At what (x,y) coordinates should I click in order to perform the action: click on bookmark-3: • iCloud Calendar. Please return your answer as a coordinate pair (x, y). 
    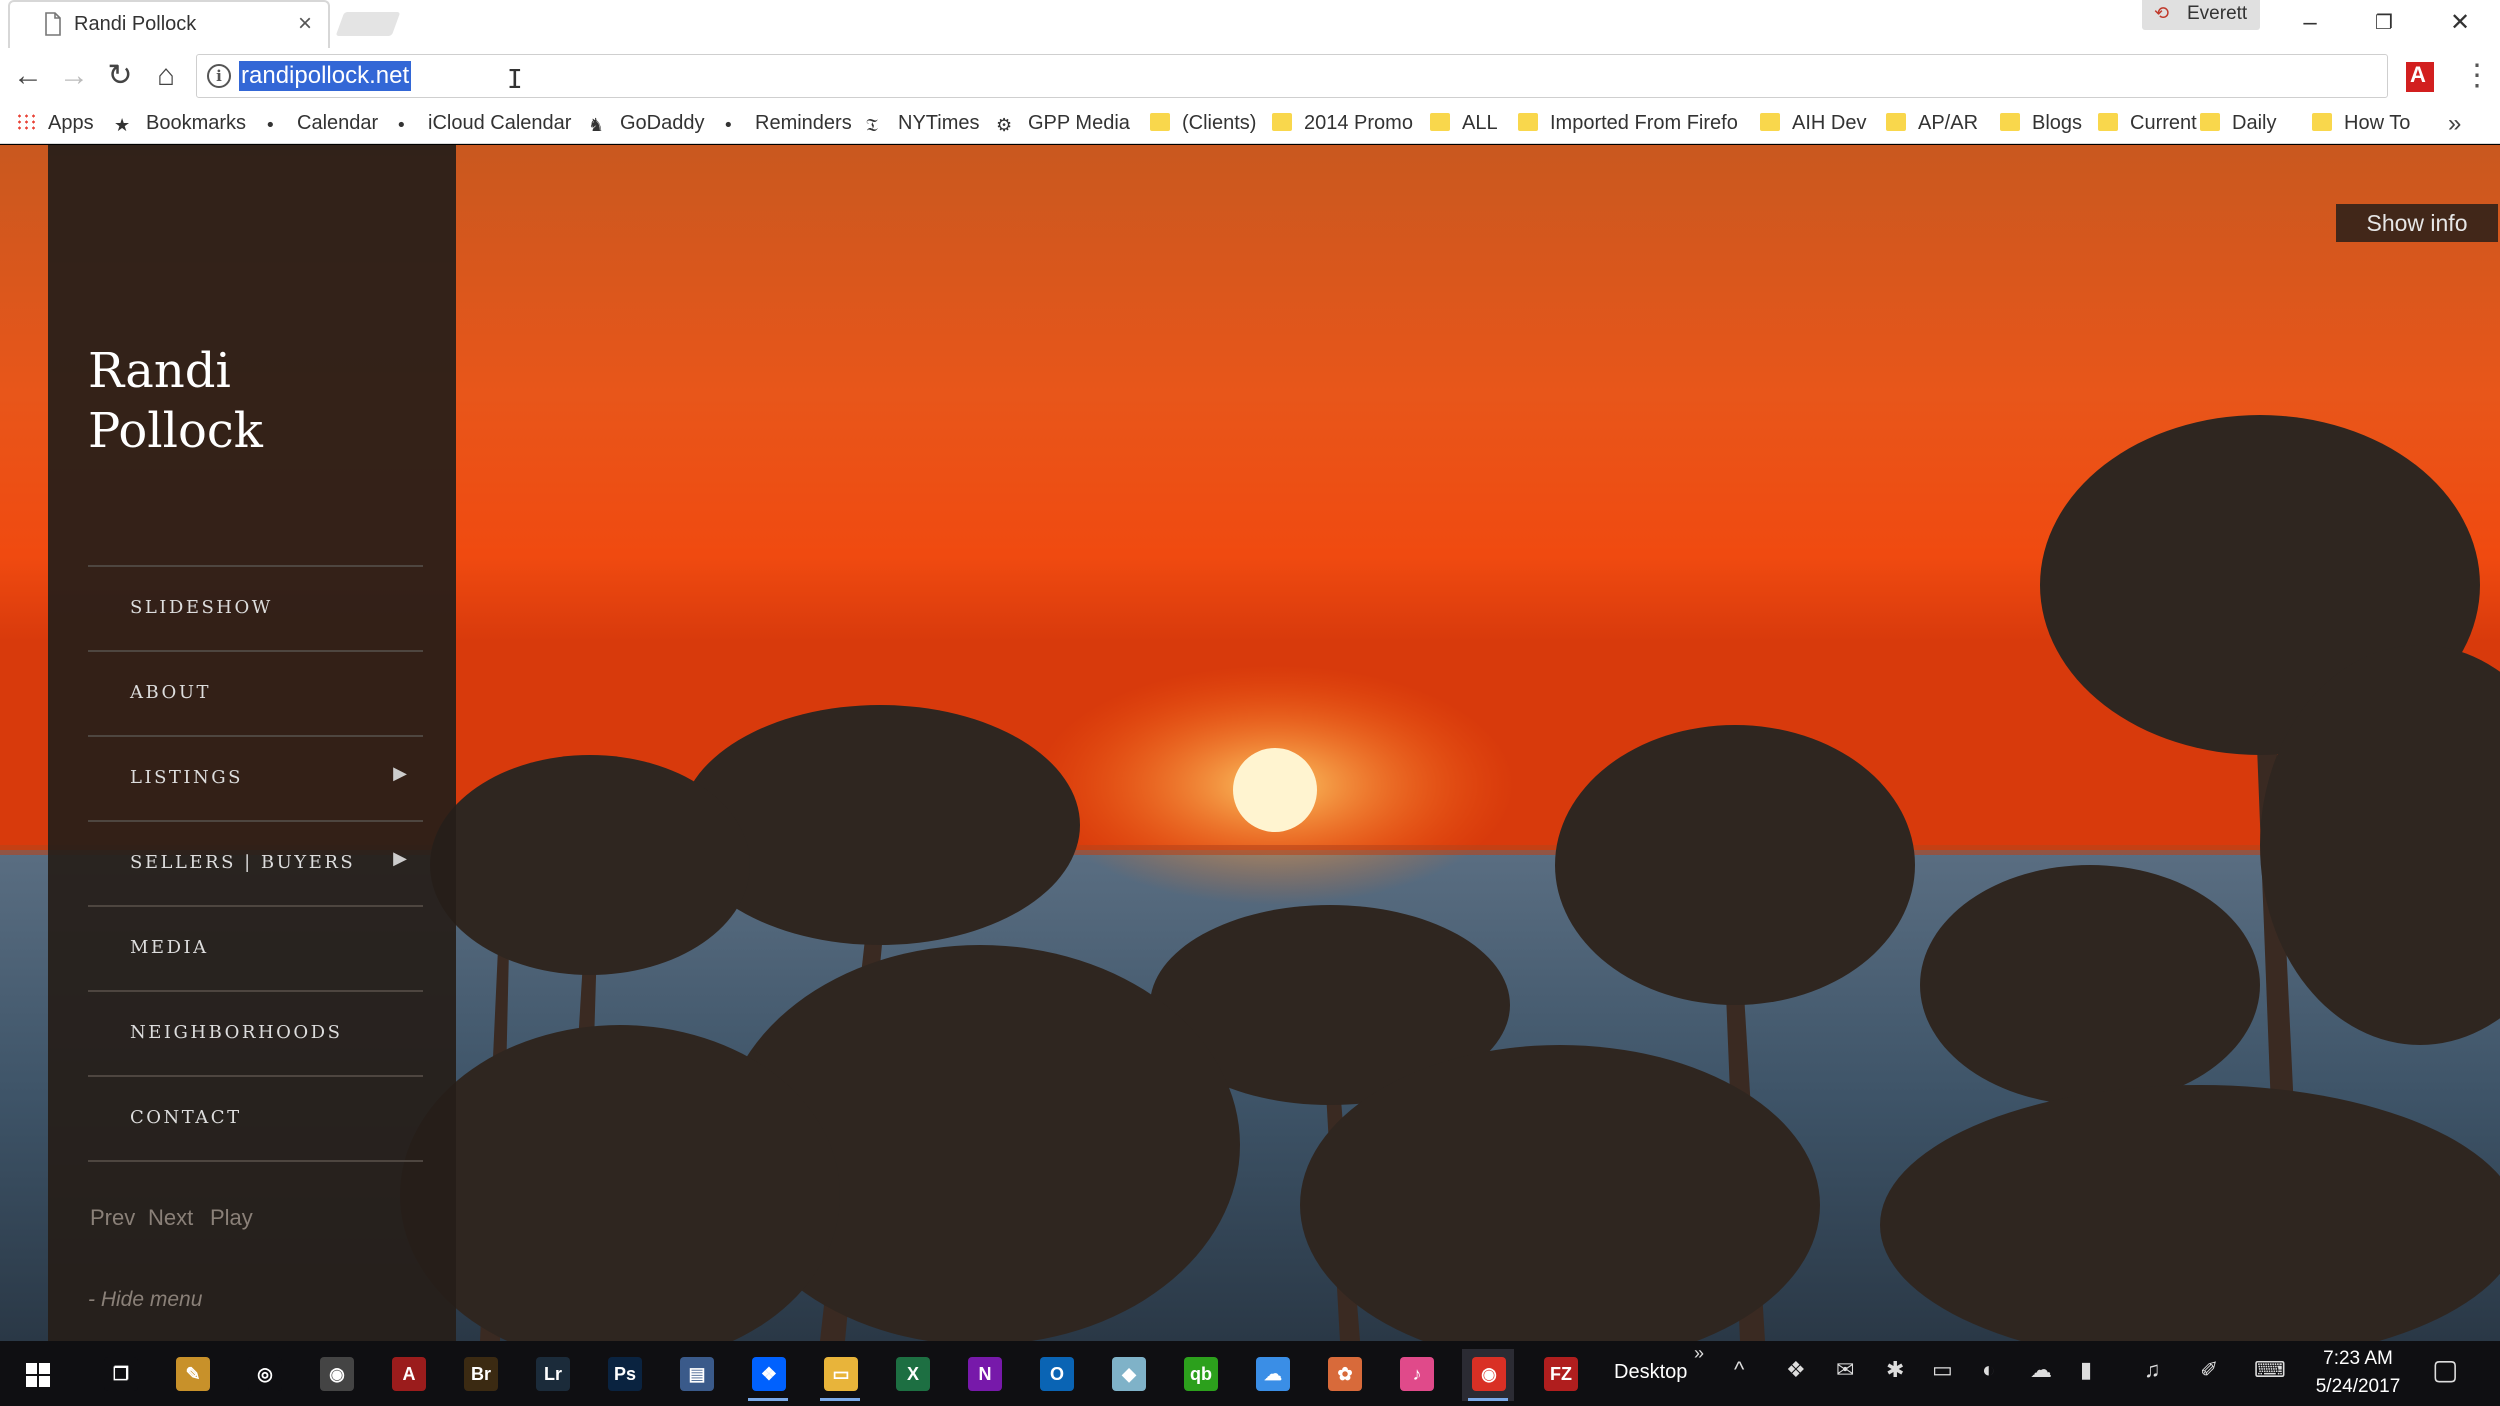
    Looking at the image, I should click on (483, 126).